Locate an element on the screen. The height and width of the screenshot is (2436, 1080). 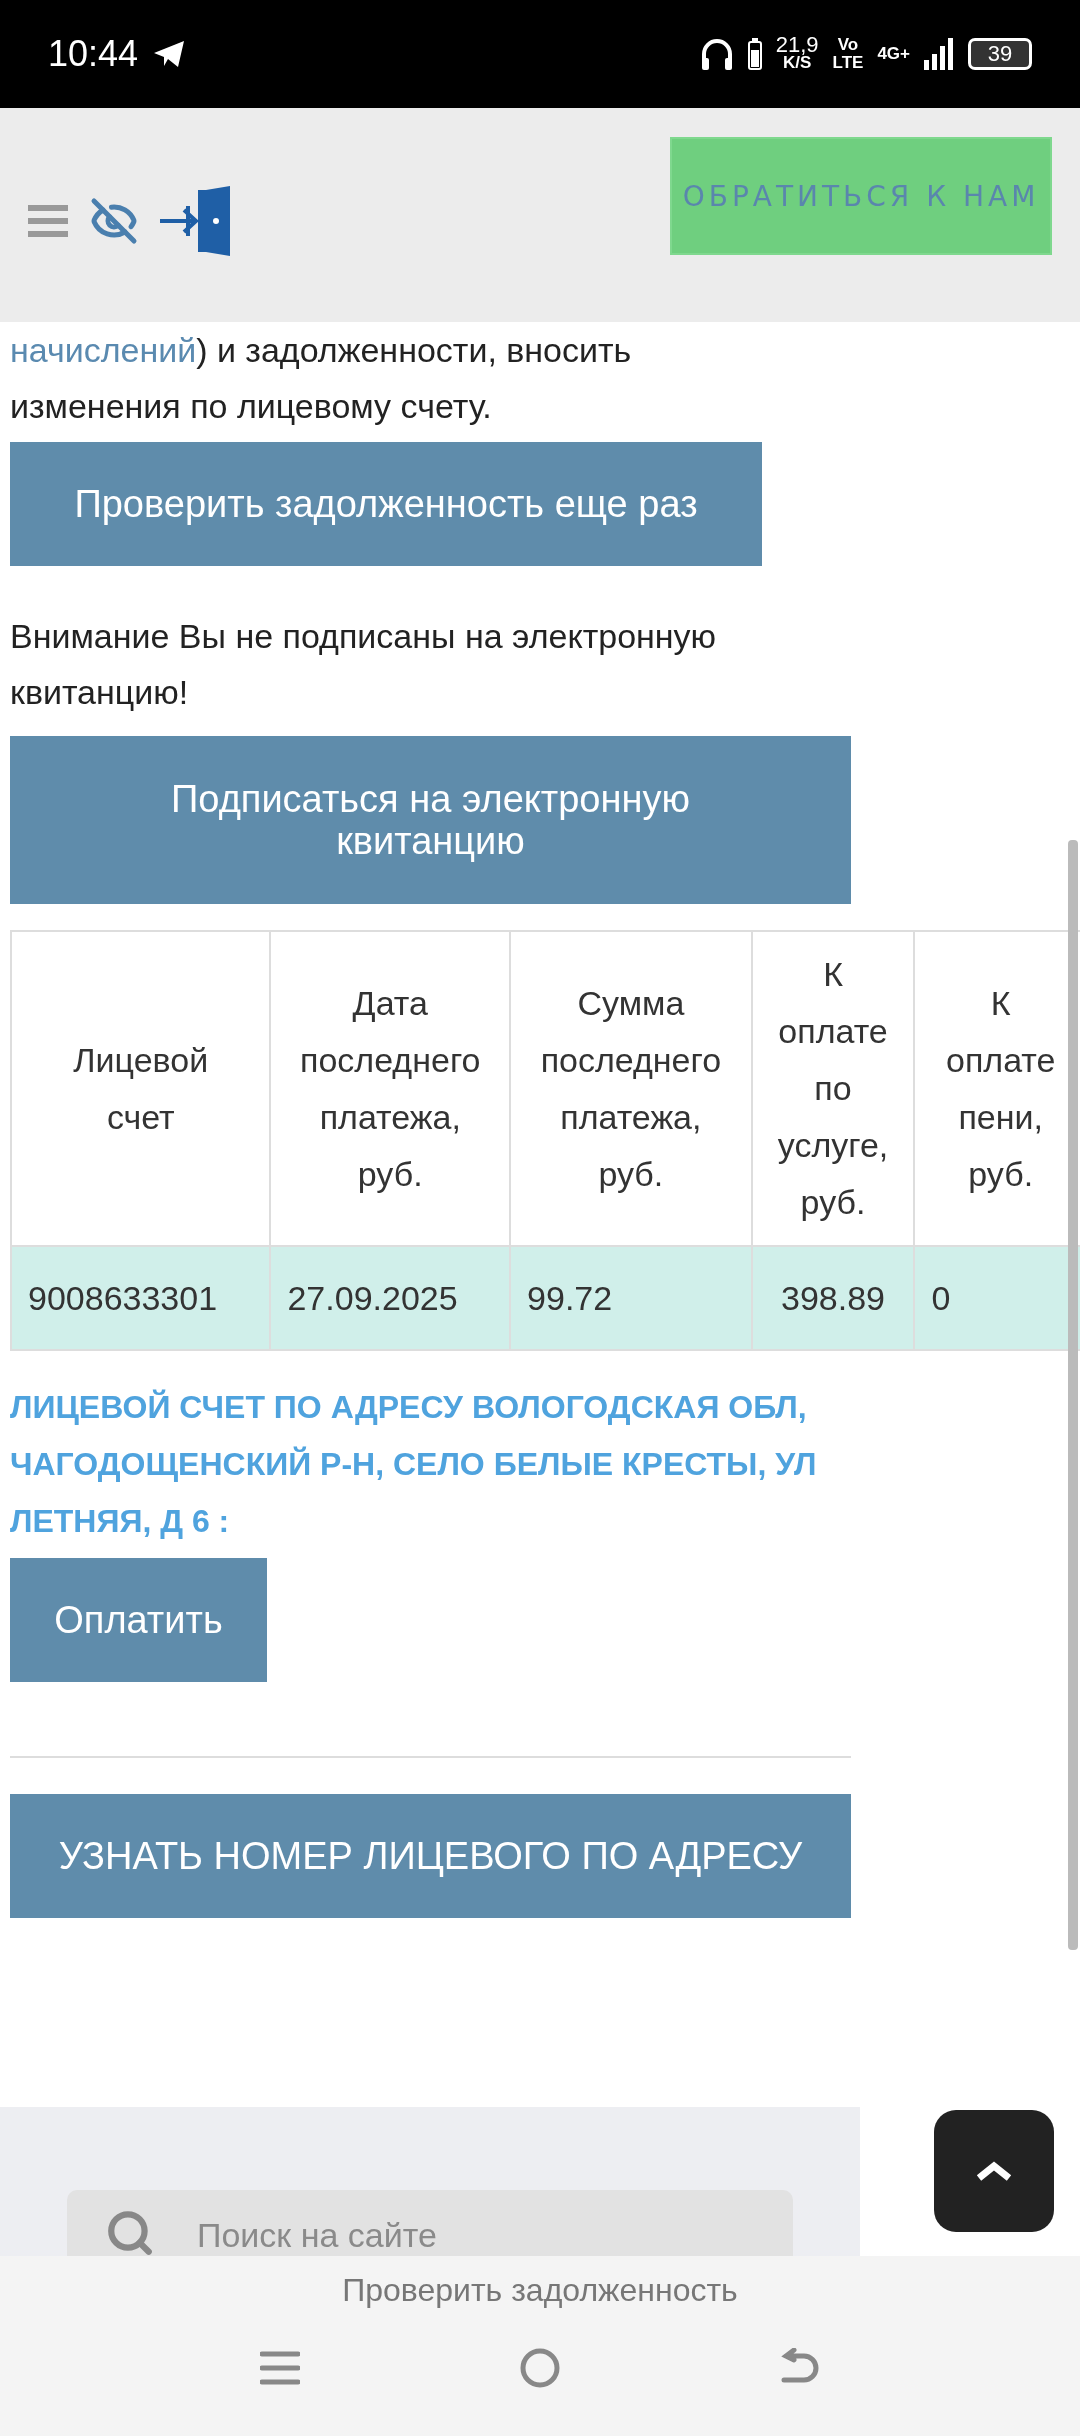
find-account-button: УЗНАТЬ НОМЕР ЛИЦЕВОГО ПО АДРЕСУ is located at coordinates (430, 1856).